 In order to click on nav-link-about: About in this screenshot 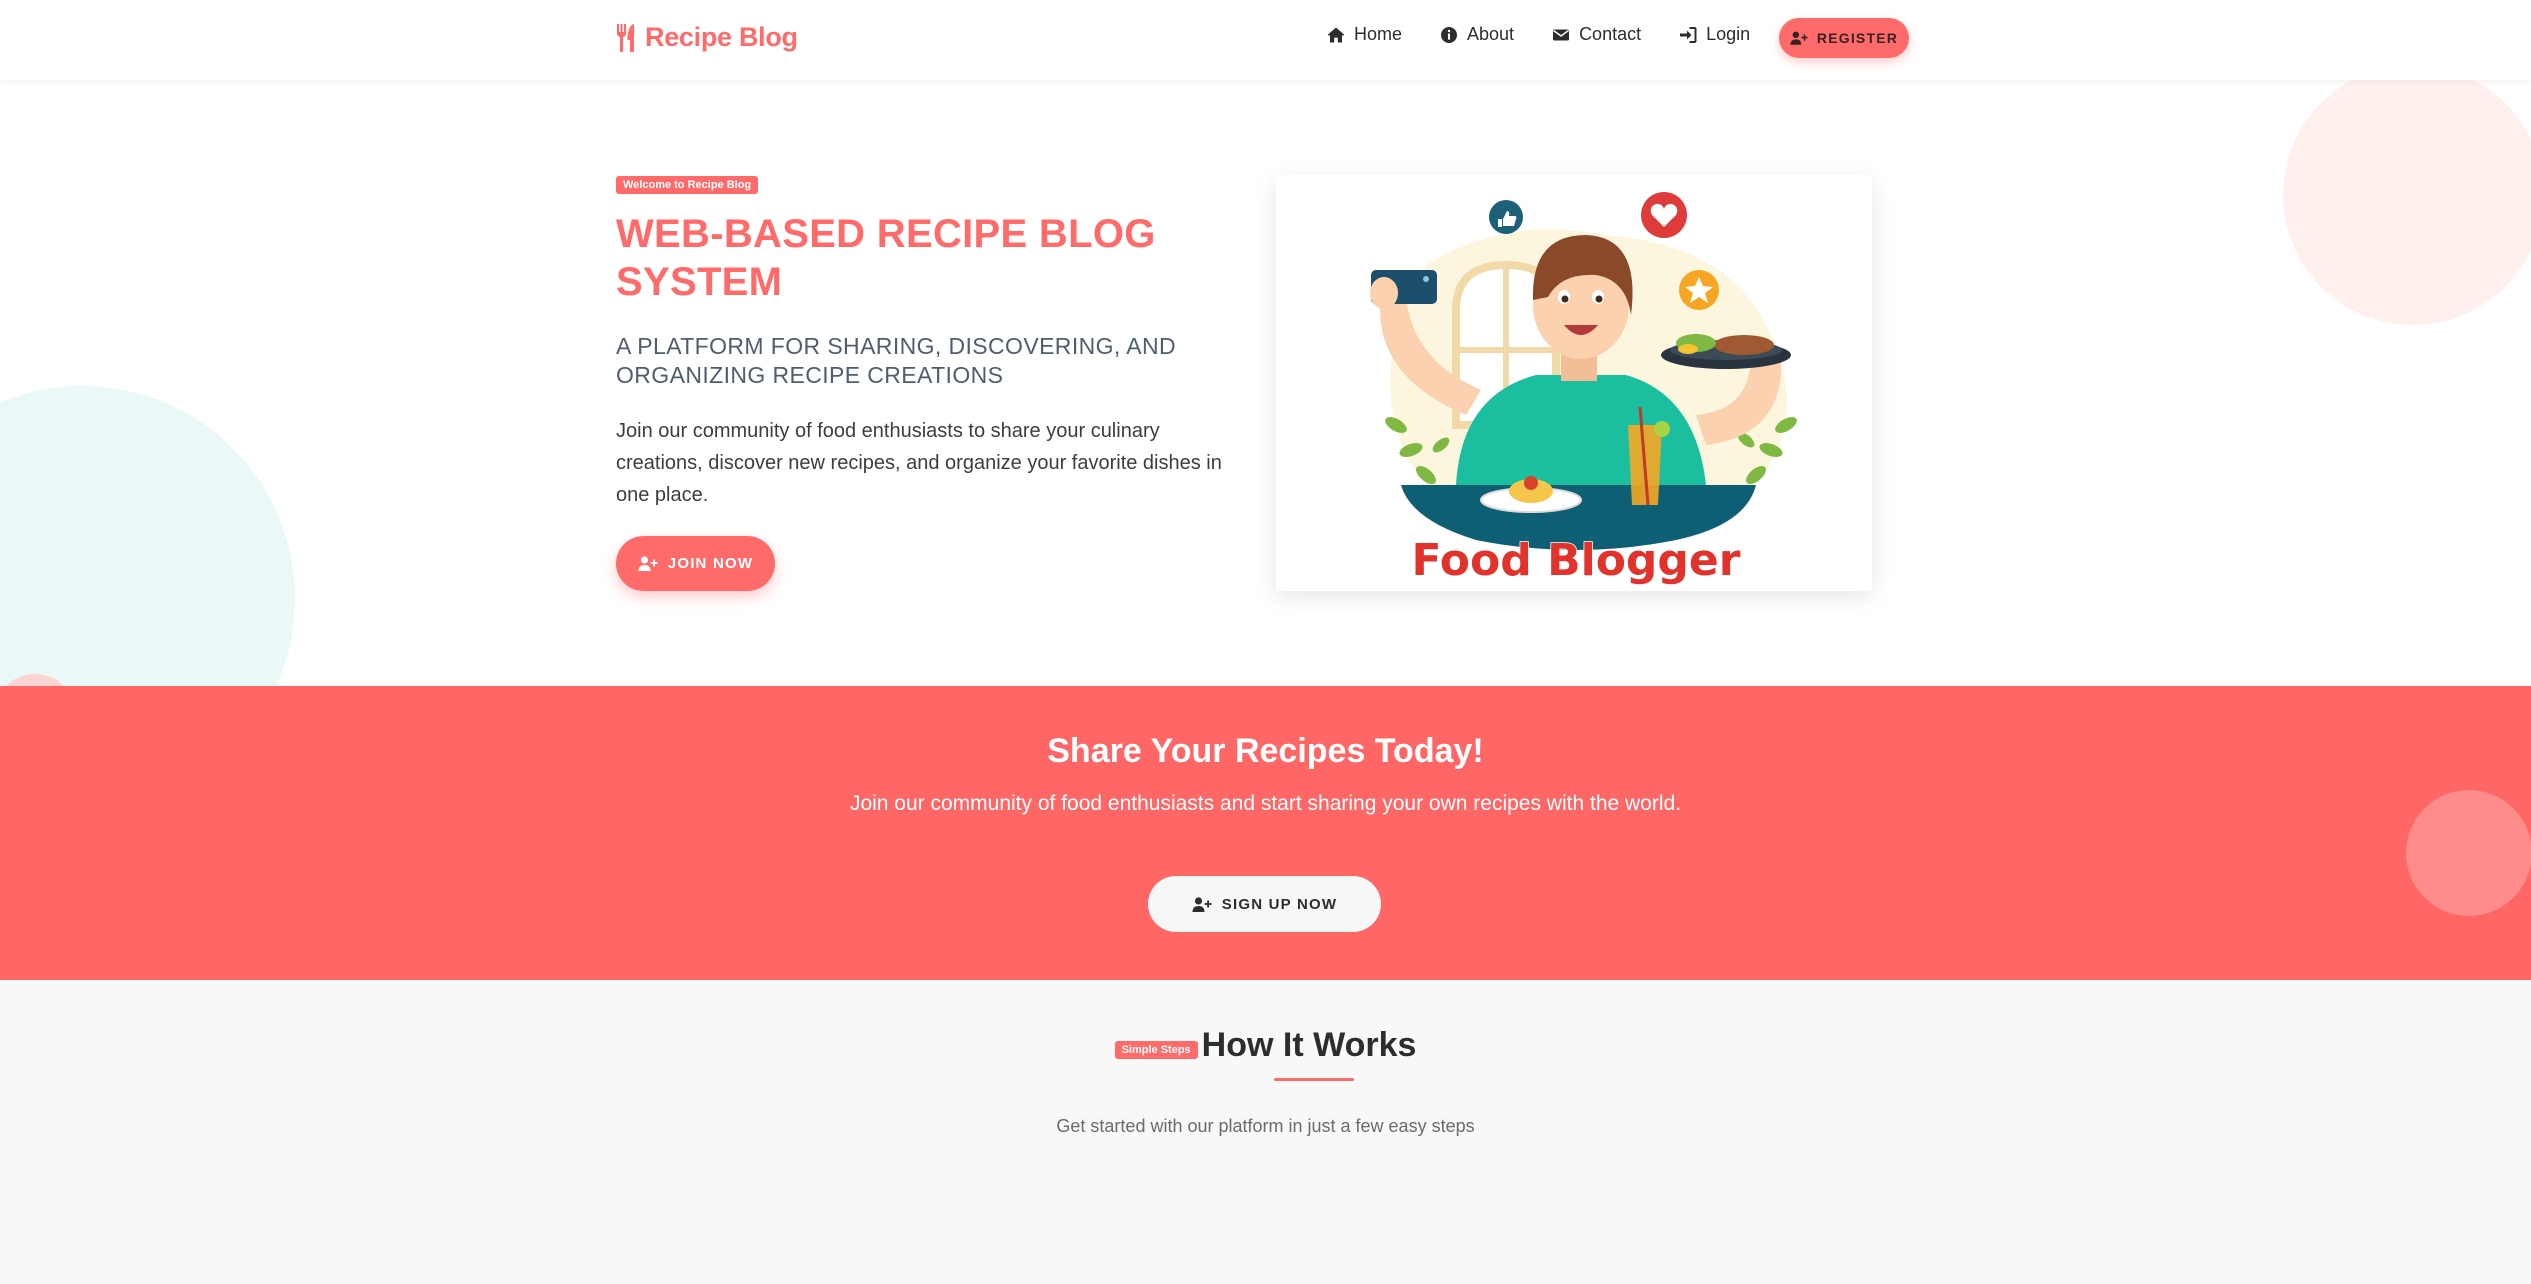, I will do `click(1477, 34)`.